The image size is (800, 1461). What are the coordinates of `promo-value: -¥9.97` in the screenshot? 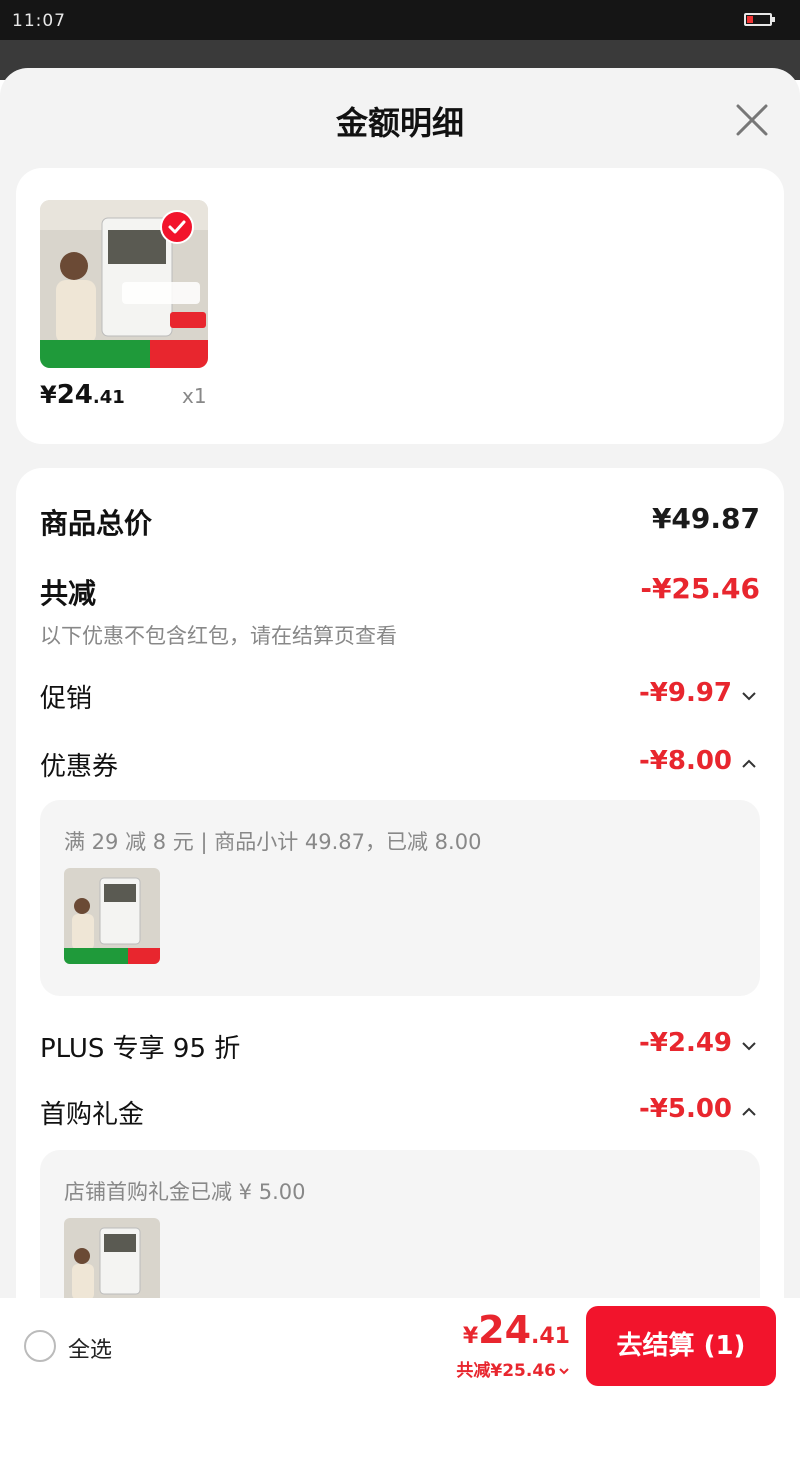 It's located at (685, 693).